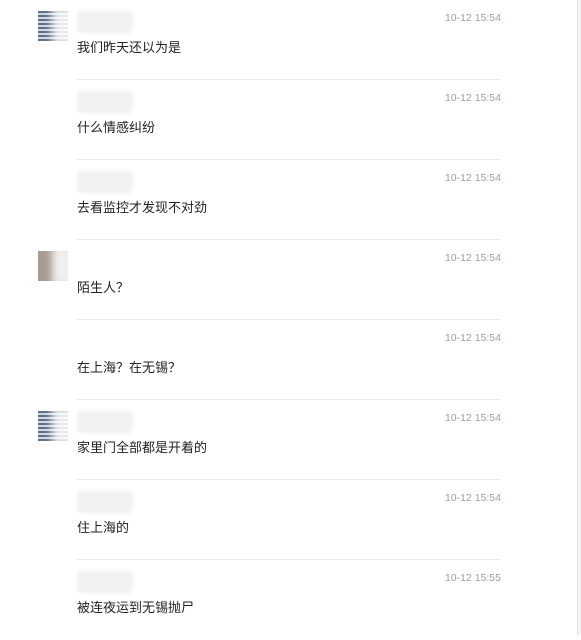 Image resolution: width=581 pixels, height=640 pixels. I want to click on message-text: 住上海的, so click(103, 528).